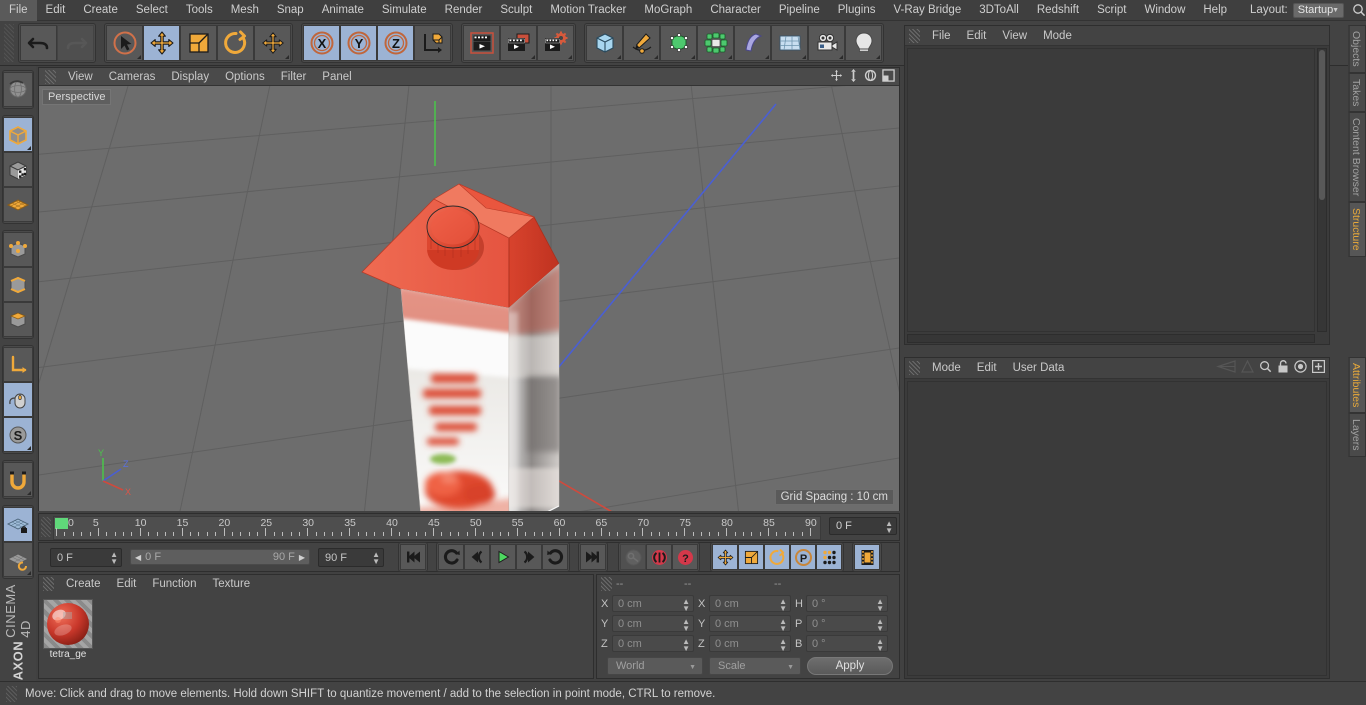 The width and height of the screenshot is (1366, 705). What do you see at coordinates (413, 557) in the screenshot?
I see `go-to-start-button` at bounding box center [413, 557].